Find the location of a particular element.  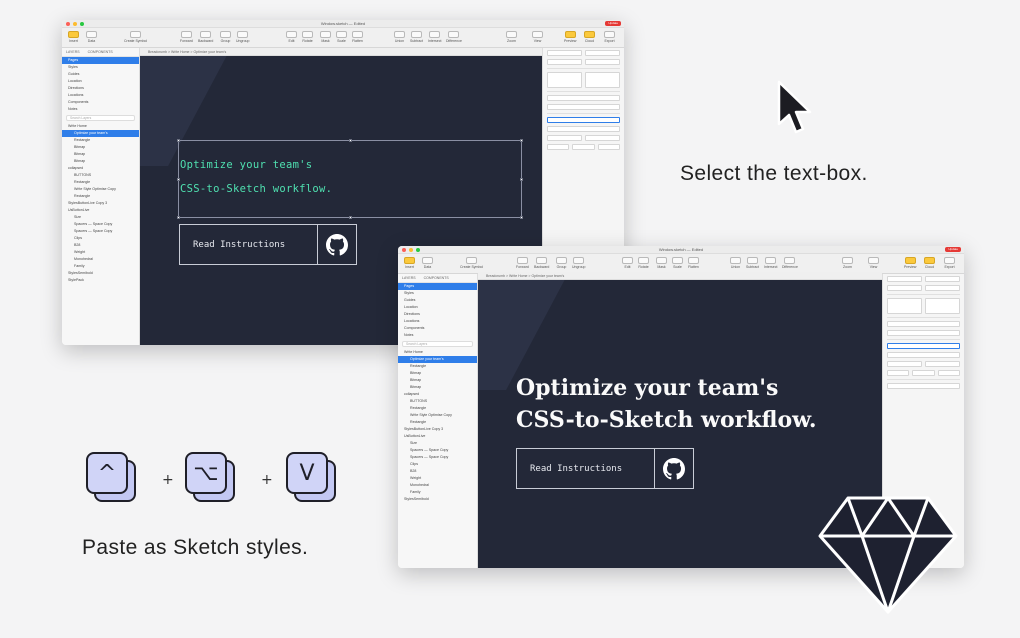

layer-row: StylesButtonLive Copy 3 is located at coordinates (100, 203).